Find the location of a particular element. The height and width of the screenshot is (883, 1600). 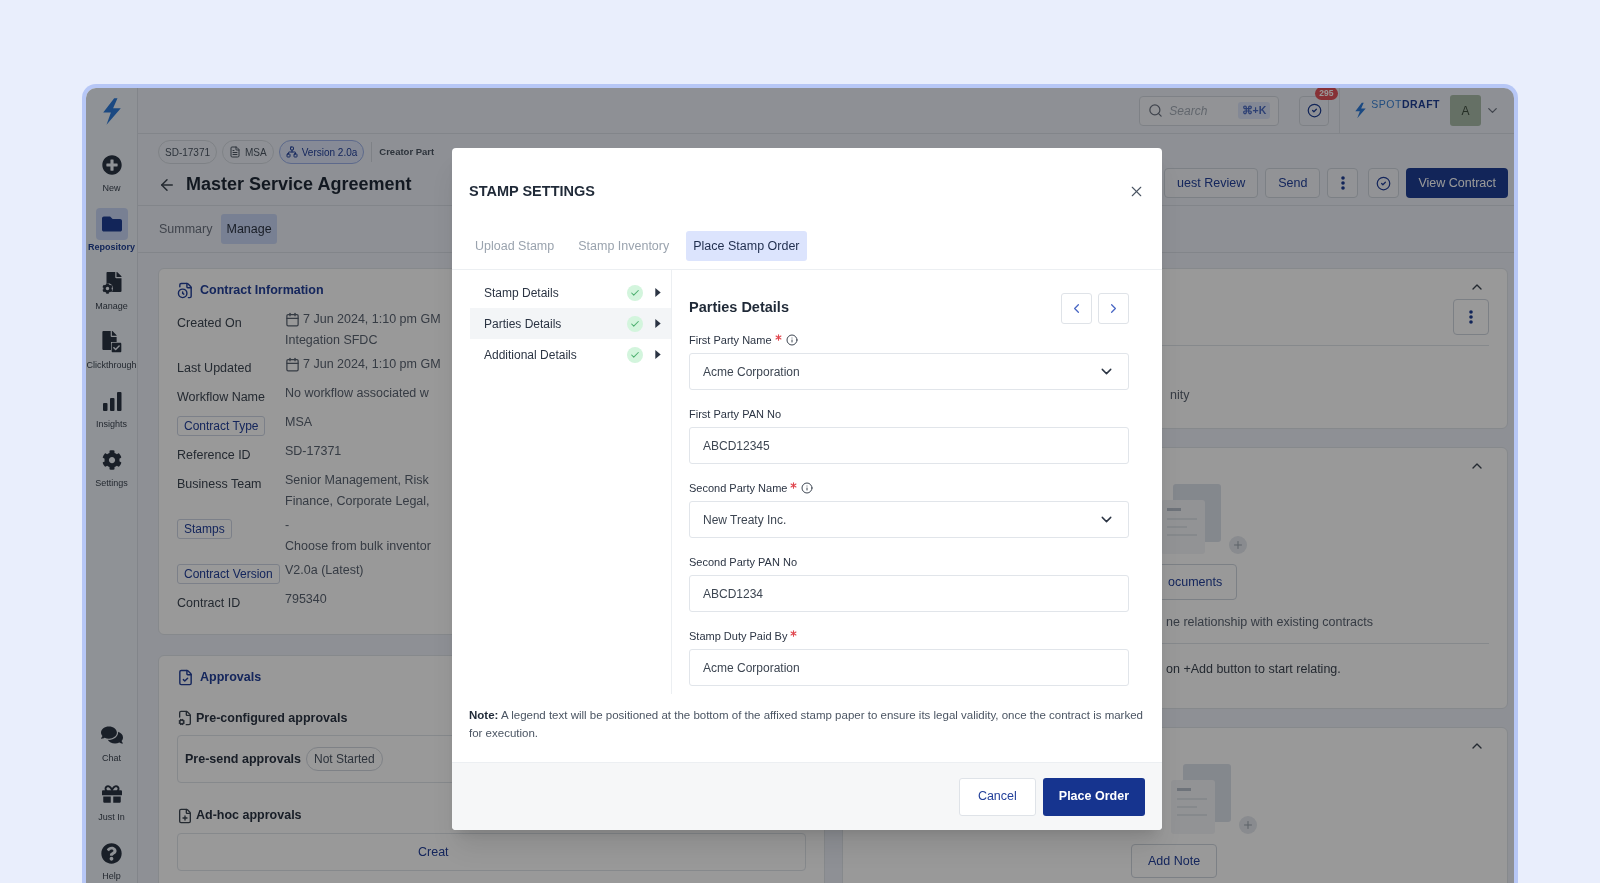

search-icon is located at coordinates (1156, 110).